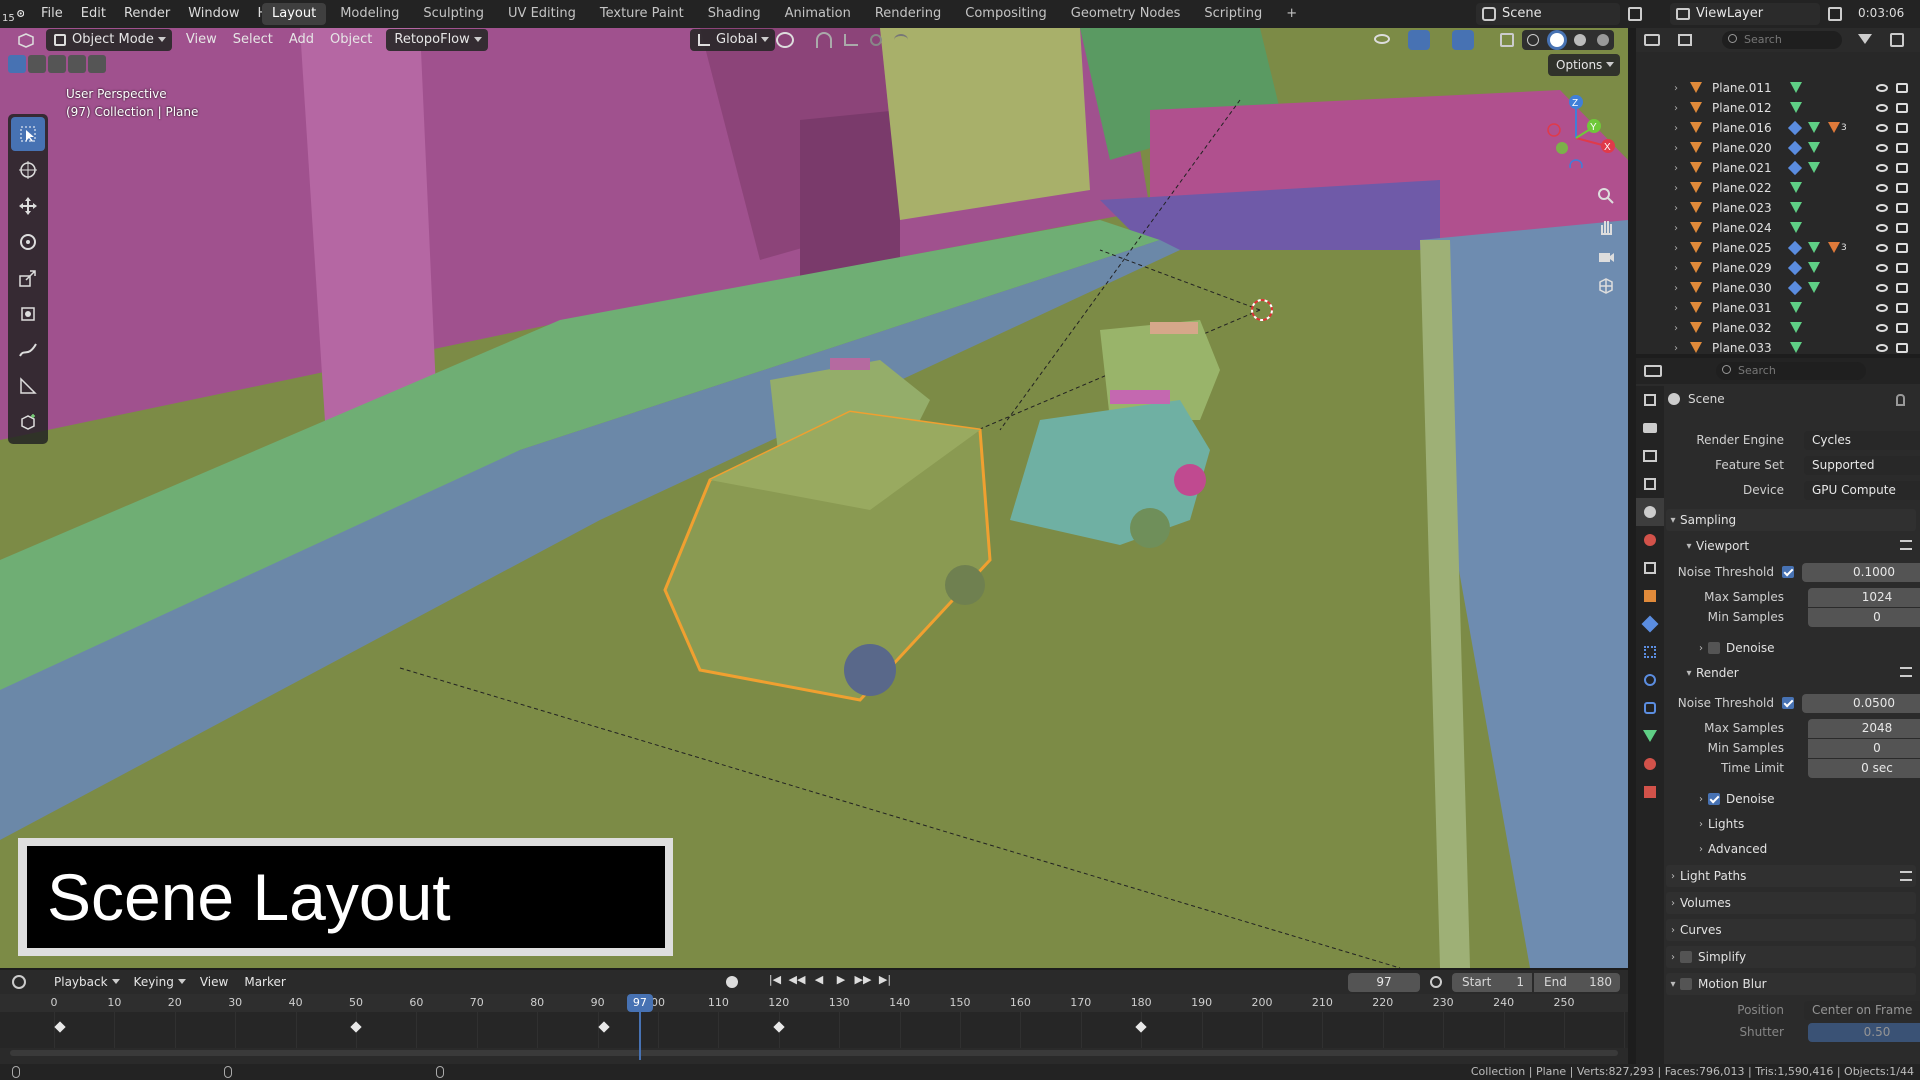 This screenshot has height=1080, width=1920. What do you see at coordinates (1807, 648) in the screenshot?
I see `vp-denoise-subpanel: › Denoise` at bounding box center [1807, 648].